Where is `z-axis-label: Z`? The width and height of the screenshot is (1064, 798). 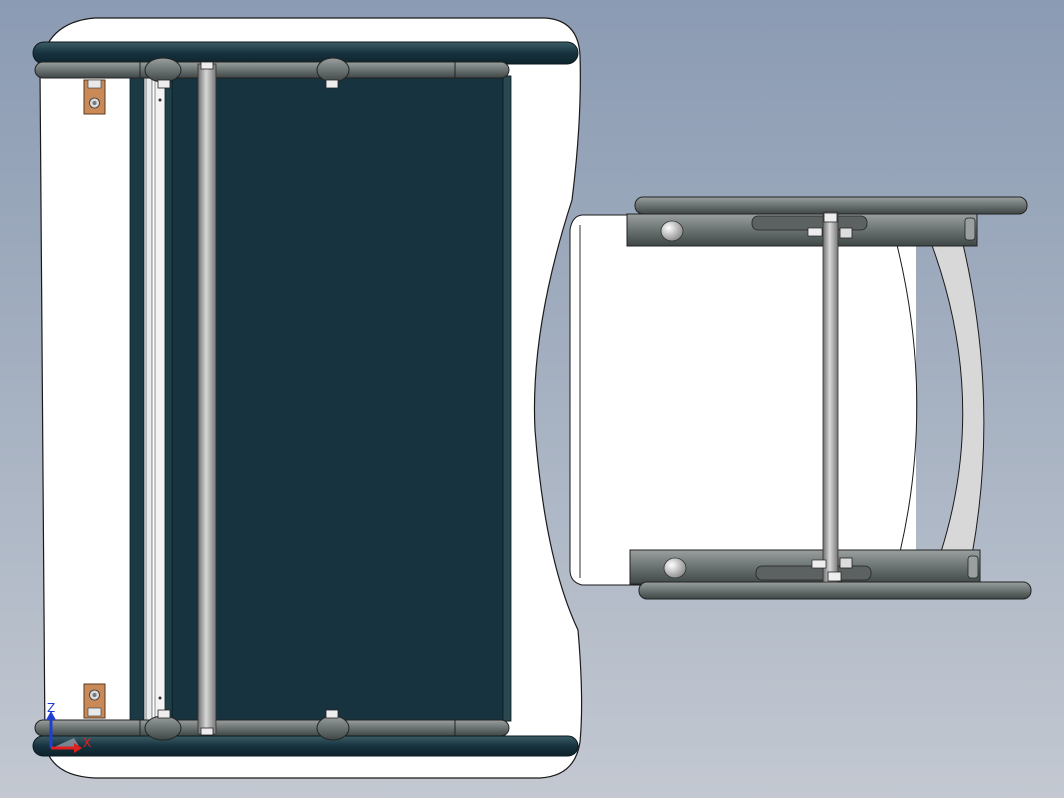 z-axis-label: Z is located at coordinates (51, 708).